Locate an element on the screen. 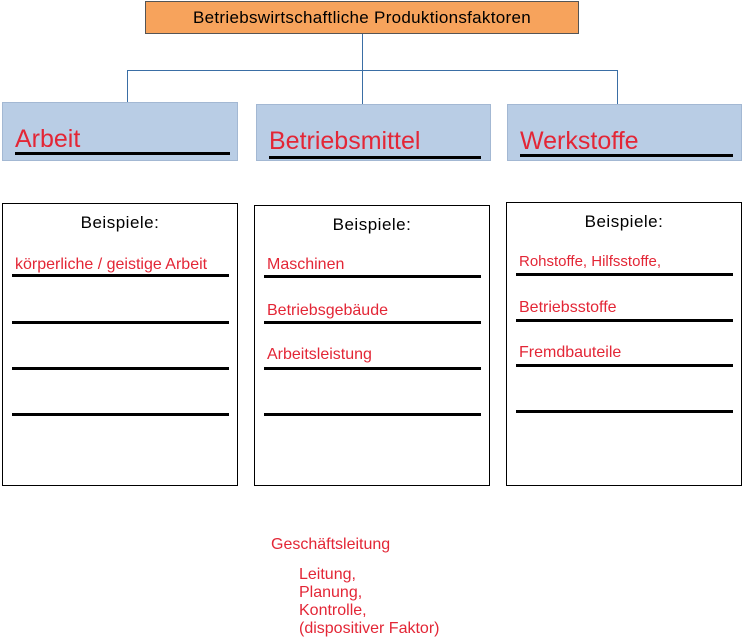  connector-root-stem is located at coordinates (362, 52).